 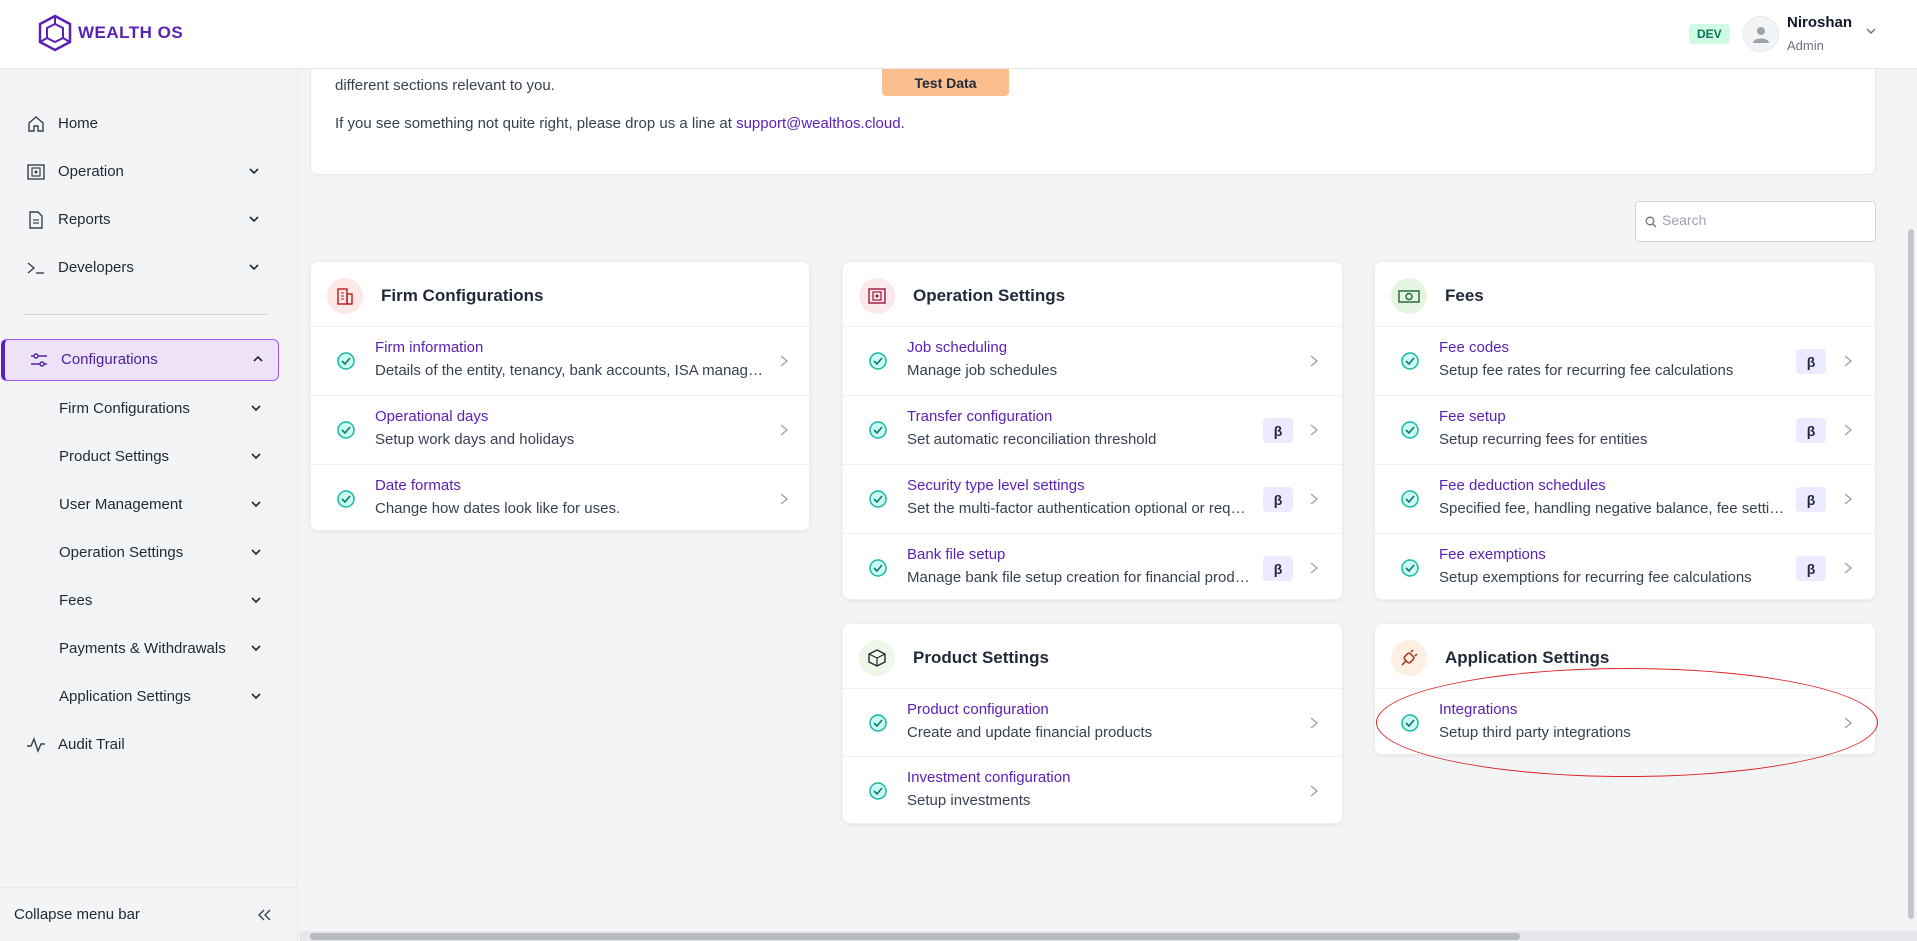 I want to click on horizontal-scrollbar-thumb, so click(x=915, y=936).